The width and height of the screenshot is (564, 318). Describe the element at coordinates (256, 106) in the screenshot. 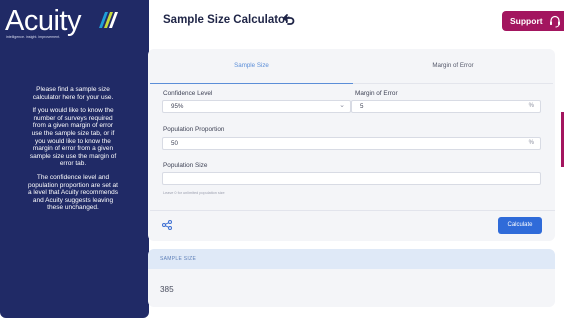

I see `confidence-level-select: 95% ⌄` at that location.